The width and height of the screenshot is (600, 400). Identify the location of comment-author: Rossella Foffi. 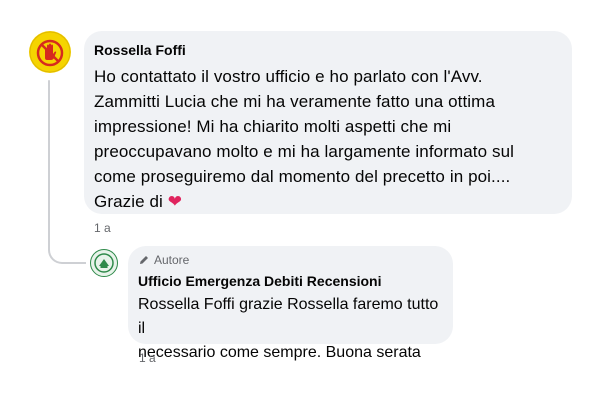
(327, 50).